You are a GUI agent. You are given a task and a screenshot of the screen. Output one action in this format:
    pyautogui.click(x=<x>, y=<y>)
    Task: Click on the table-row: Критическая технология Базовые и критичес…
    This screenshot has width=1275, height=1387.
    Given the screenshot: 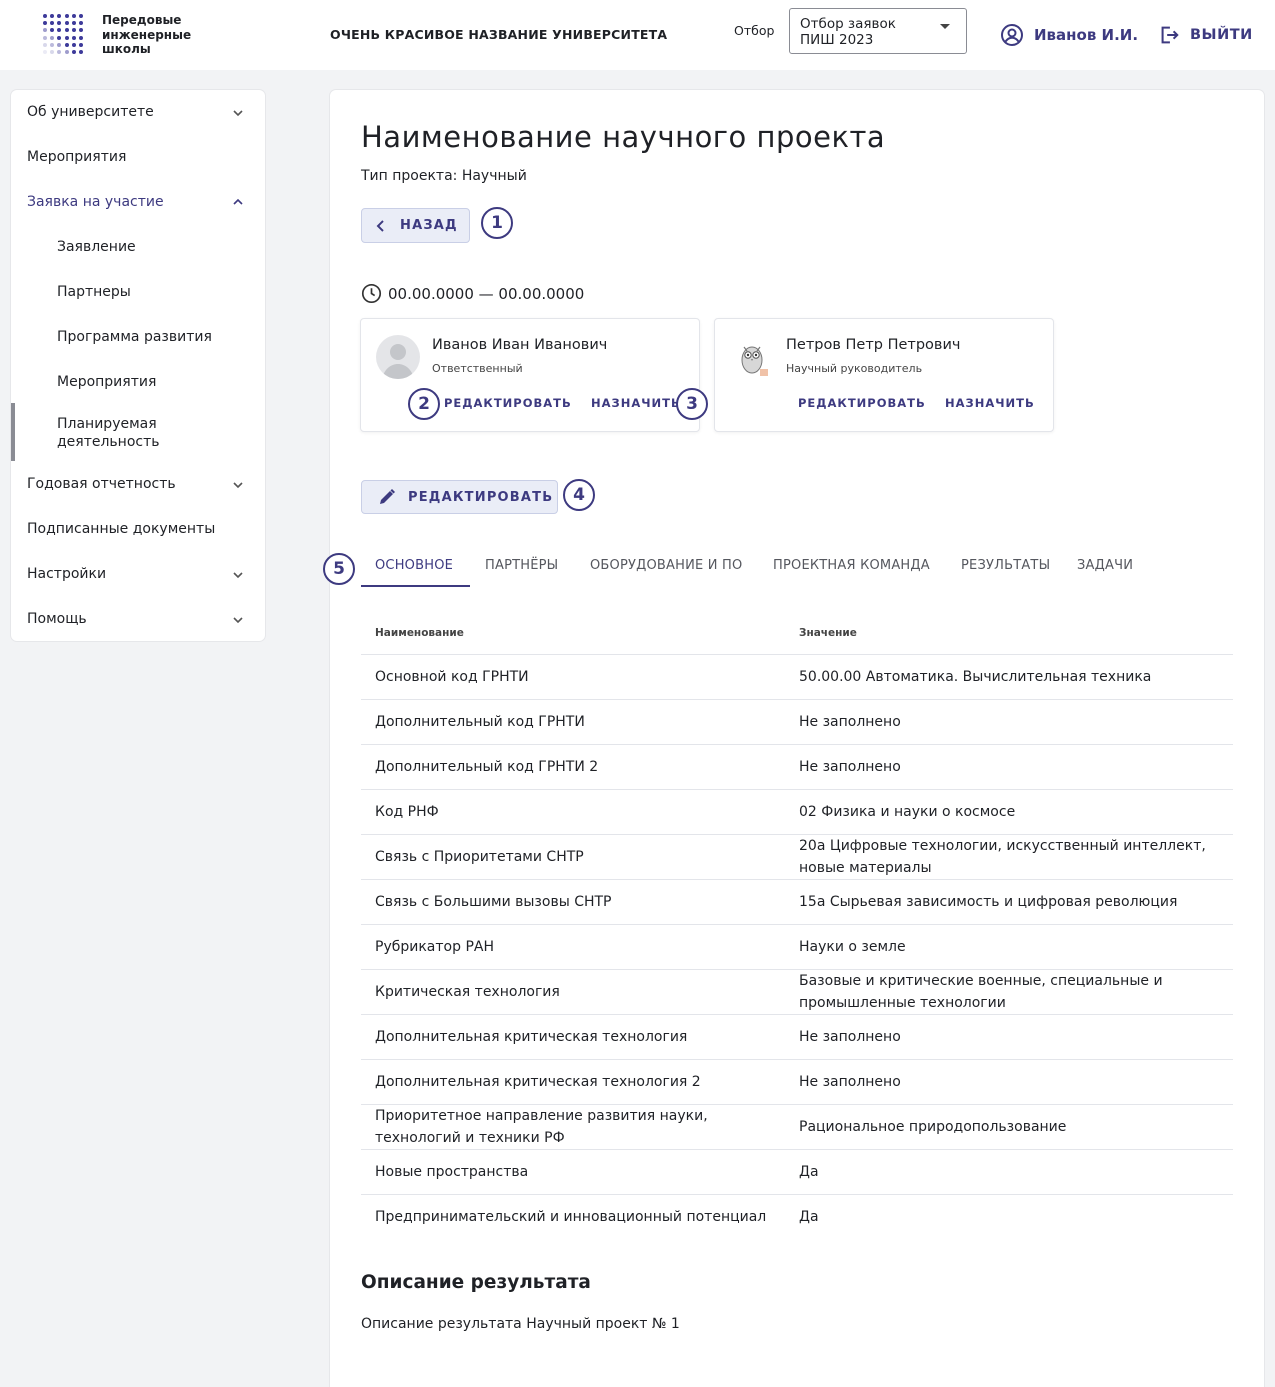 What is the action you would take?
    pyautogui.click(x=797, y=991)
    